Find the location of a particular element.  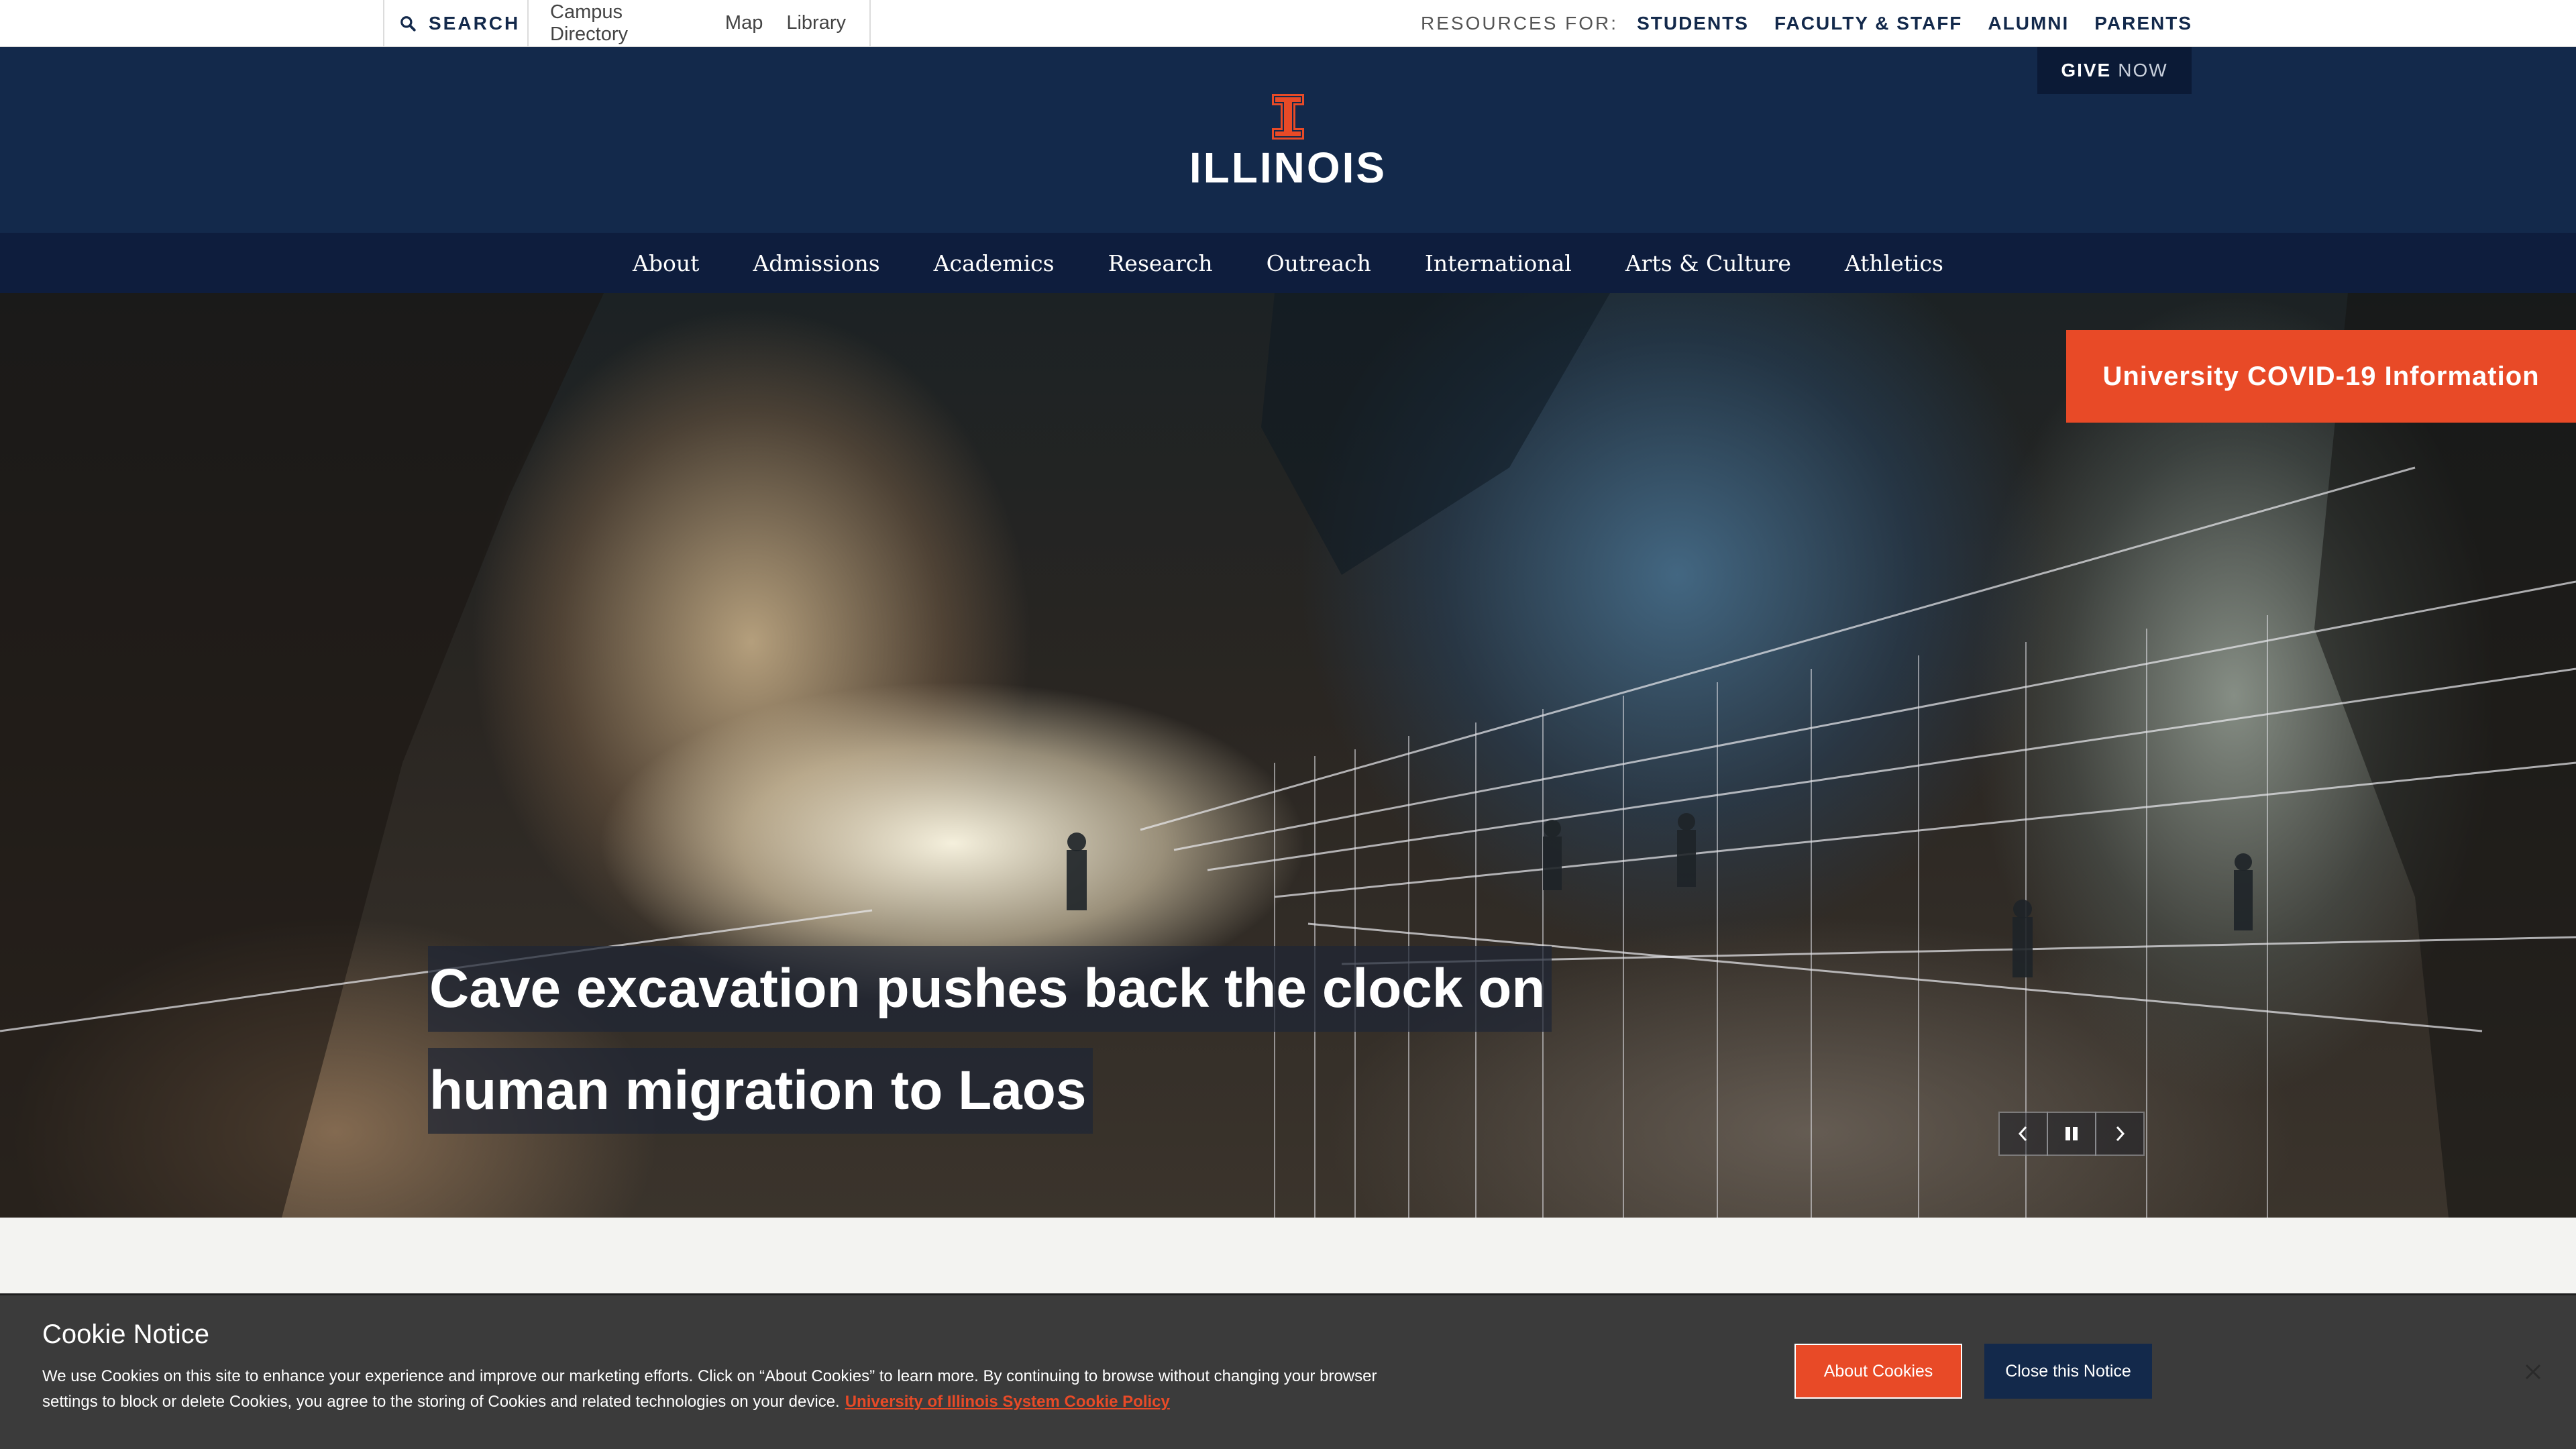

close-icon is located at coordinates (2533, 1372).